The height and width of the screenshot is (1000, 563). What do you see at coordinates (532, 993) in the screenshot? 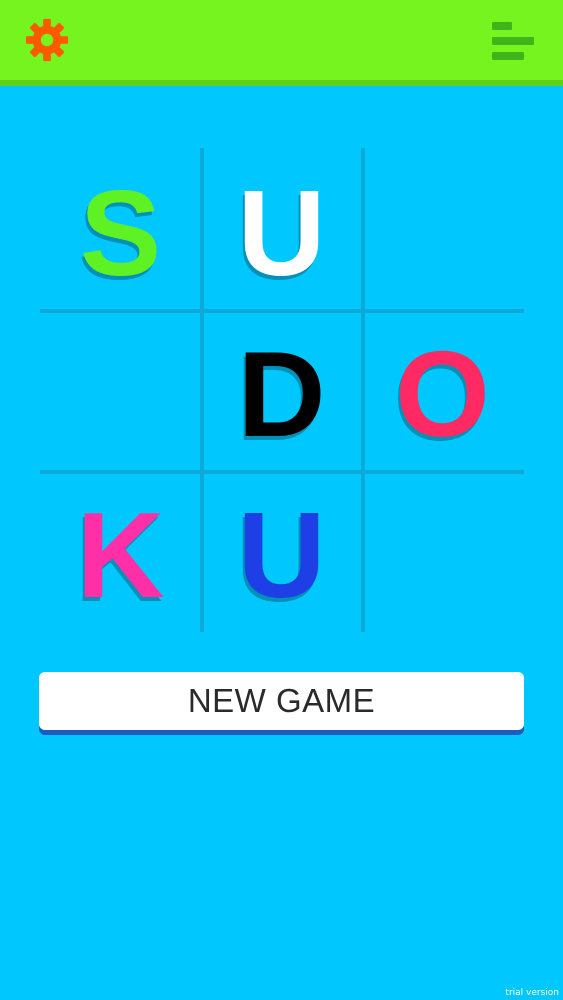
I see `watermark-text: trial version` at bounding box center [532, 993].